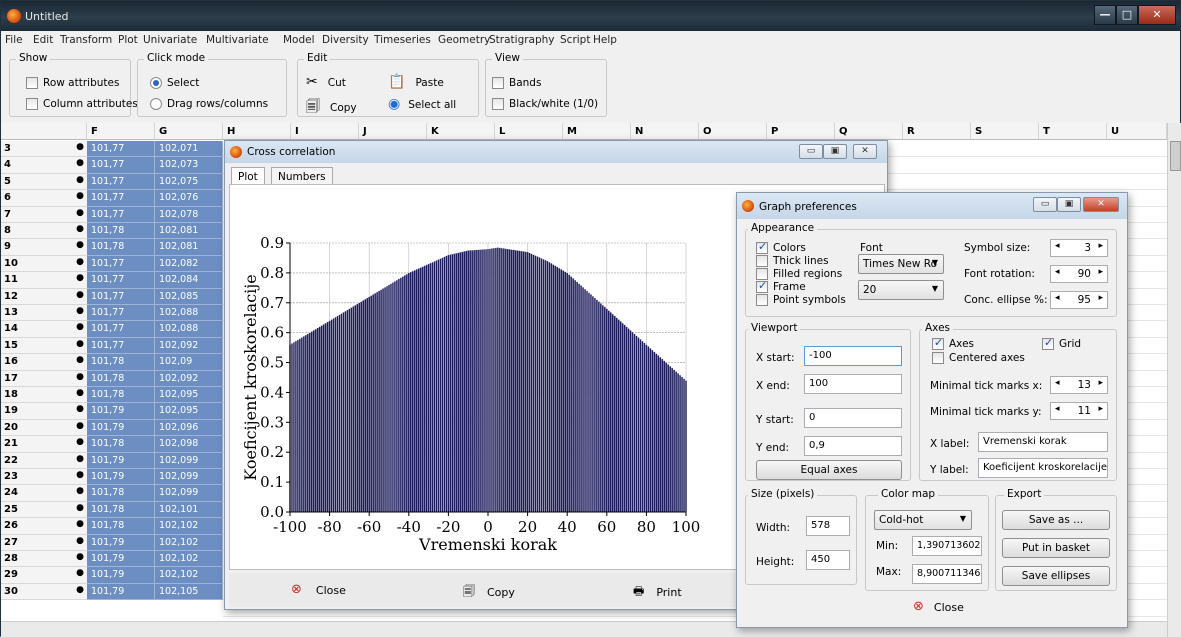 Image resolution: width=1181 pixels, height=637 pixels. What do you see at coordinates (44, 231) in the screenshot?
I see `row-header: 8 ●` at bounding box center [44, 231].